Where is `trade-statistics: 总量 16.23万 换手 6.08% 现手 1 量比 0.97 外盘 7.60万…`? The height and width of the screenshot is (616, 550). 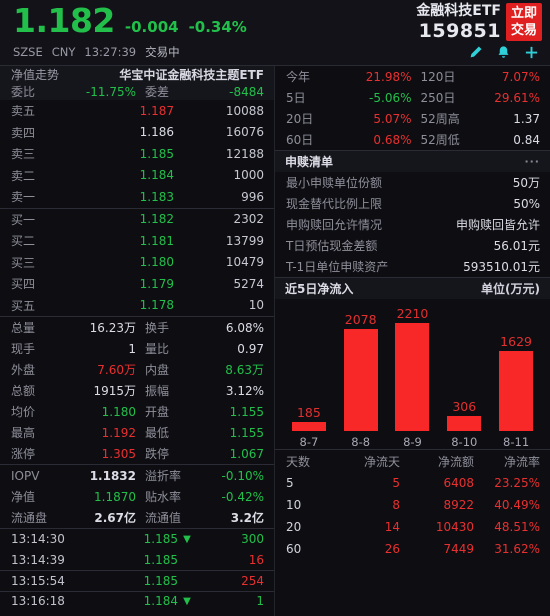 trade-statistics: 总量 16.23万 换手 6.08% 现手 1 量比 0.97 外盘 7.60万… is located at coordinates (137, 390).